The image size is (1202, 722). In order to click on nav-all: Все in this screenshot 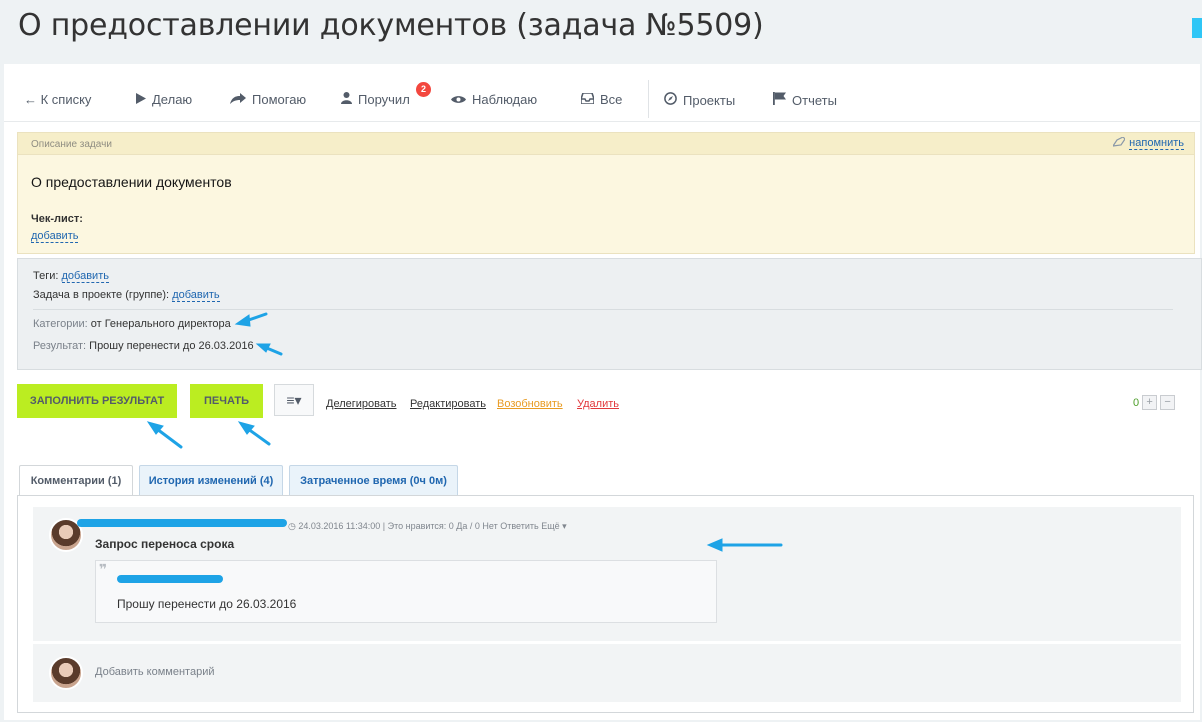, I will do `click(601, 99)`.